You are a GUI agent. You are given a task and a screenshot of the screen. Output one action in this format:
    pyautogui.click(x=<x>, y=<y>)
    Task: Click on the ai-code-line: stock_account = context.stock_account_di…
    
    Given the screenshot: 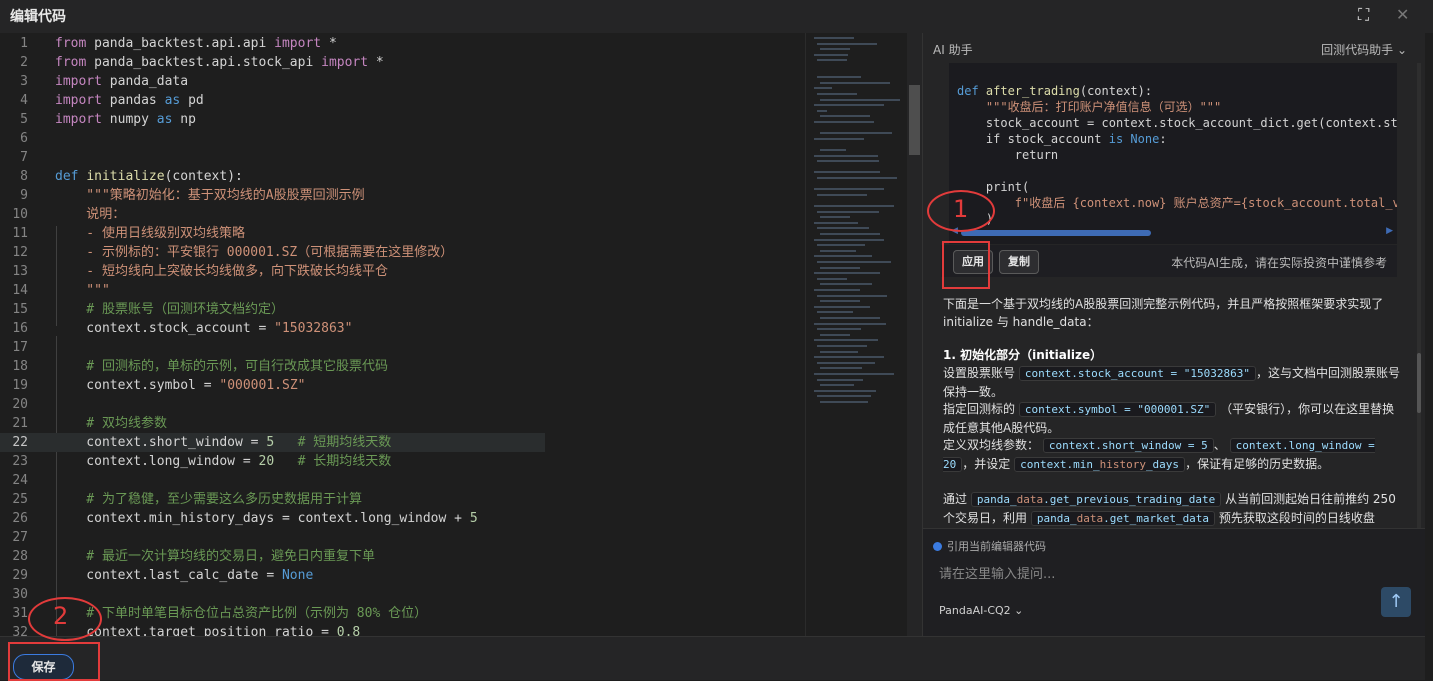 What is the action you would take?
    pyautogui.click(x=1177, y=123)
    